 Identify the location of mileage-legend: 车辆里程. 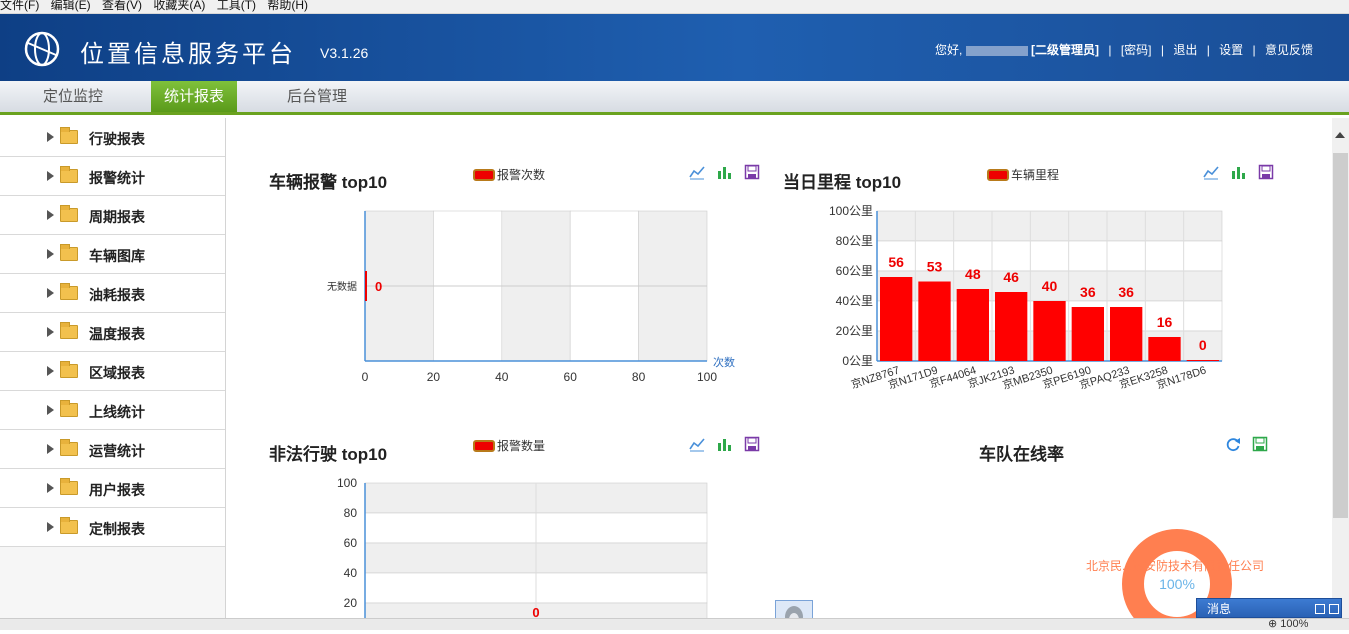
(1023, 174).